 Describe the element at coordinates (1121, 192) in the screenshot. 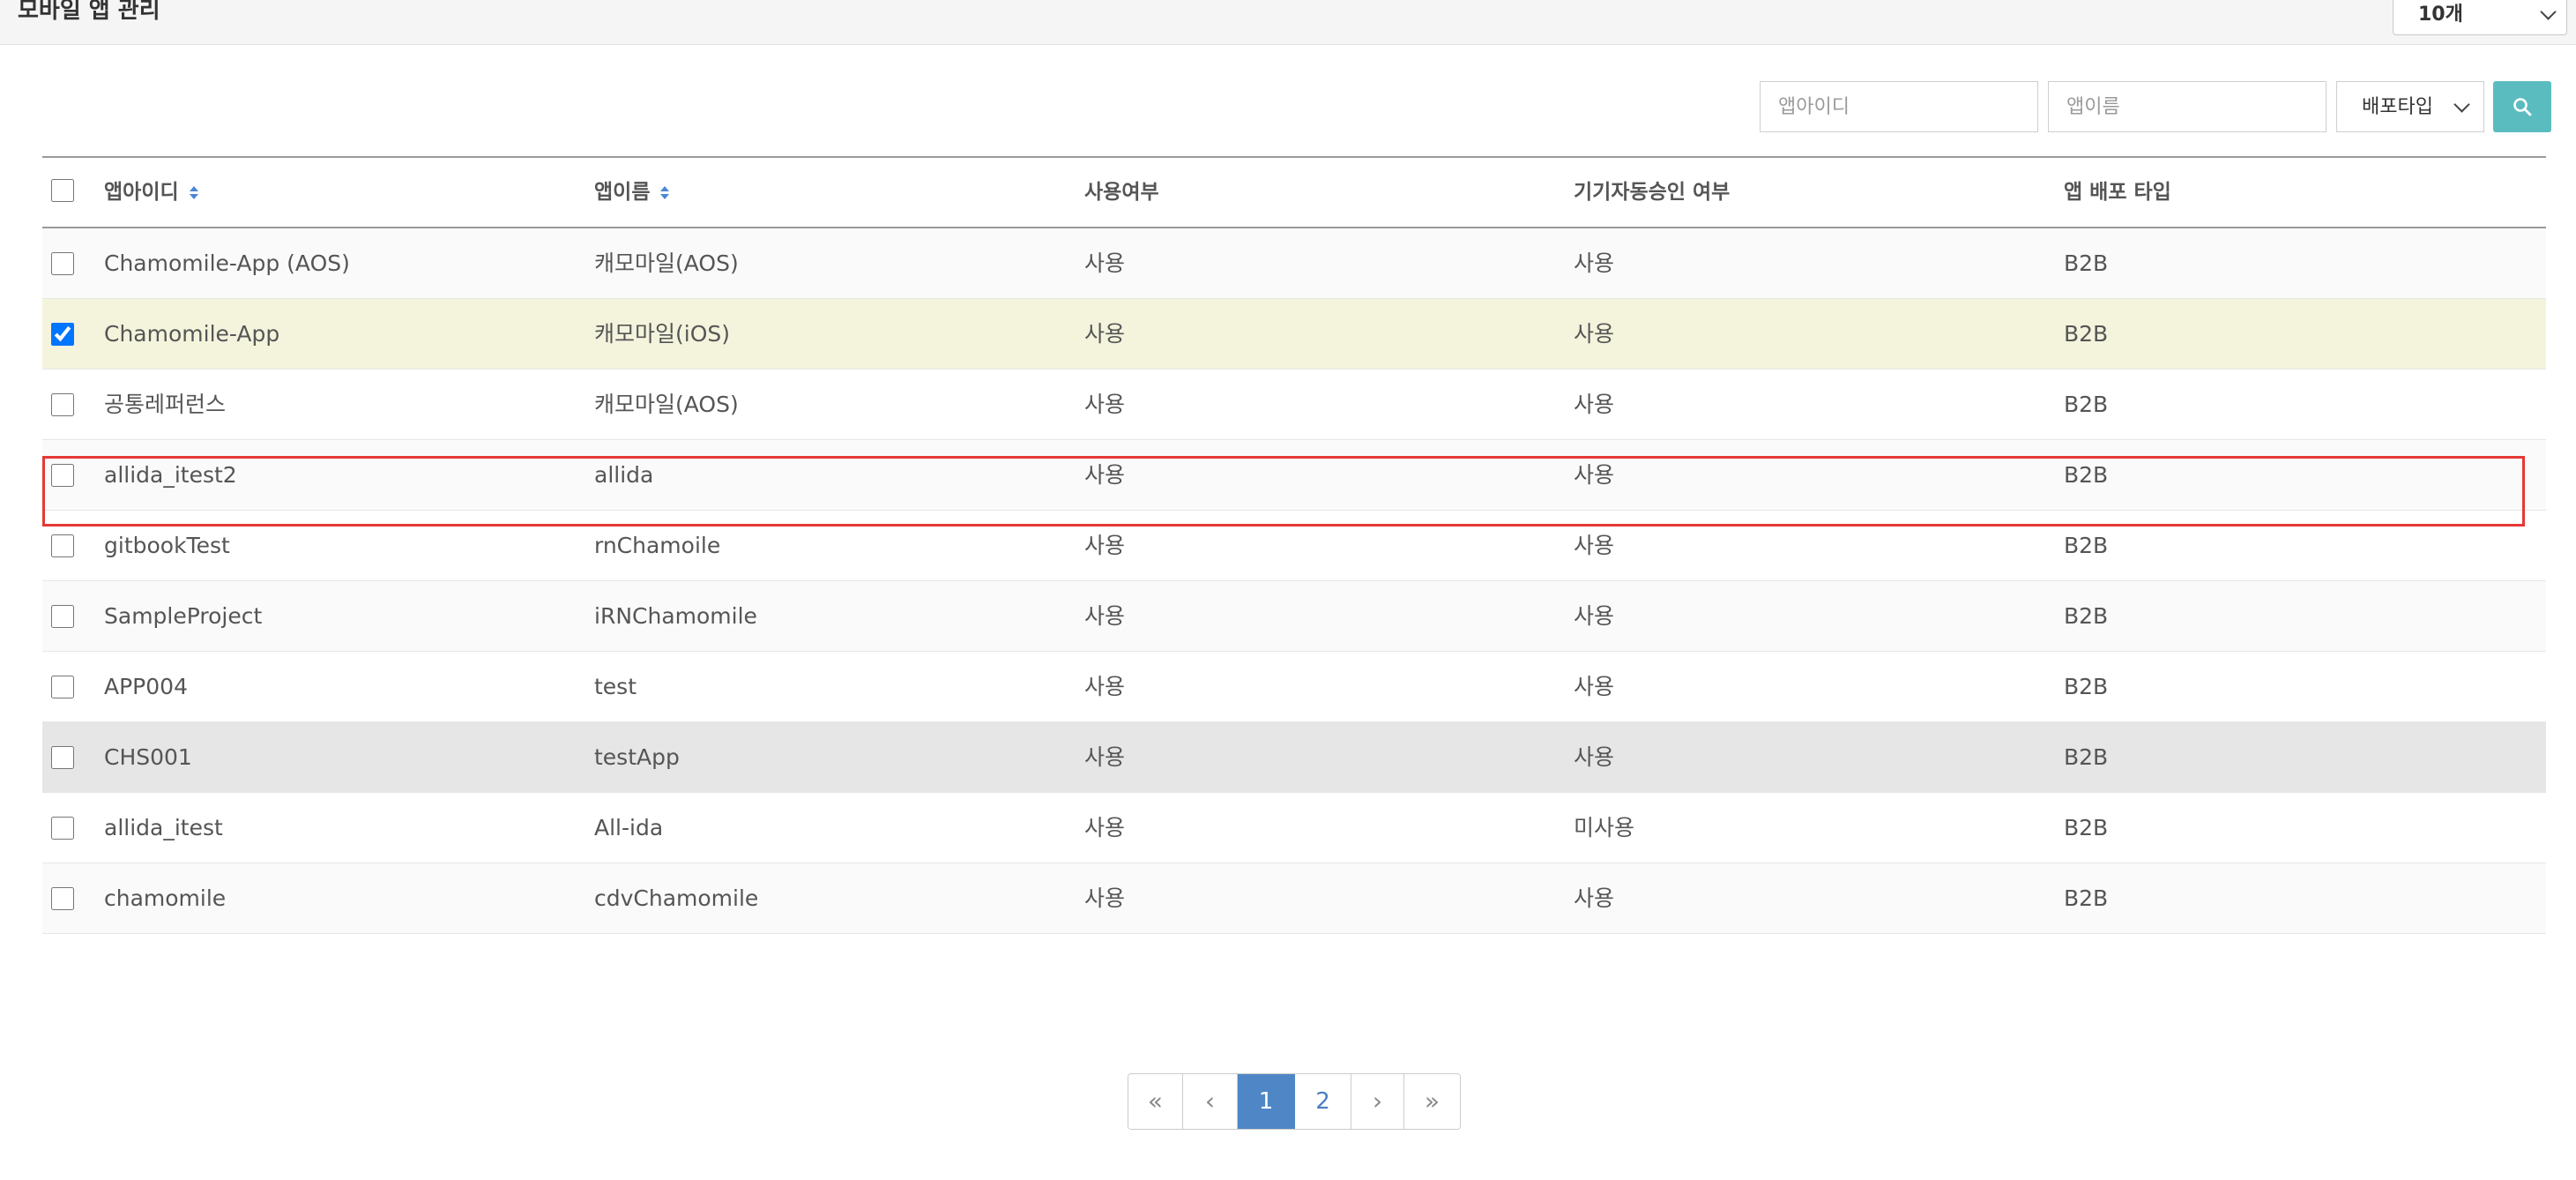

I see `column-header-use-yn: 사용여부` at that location.